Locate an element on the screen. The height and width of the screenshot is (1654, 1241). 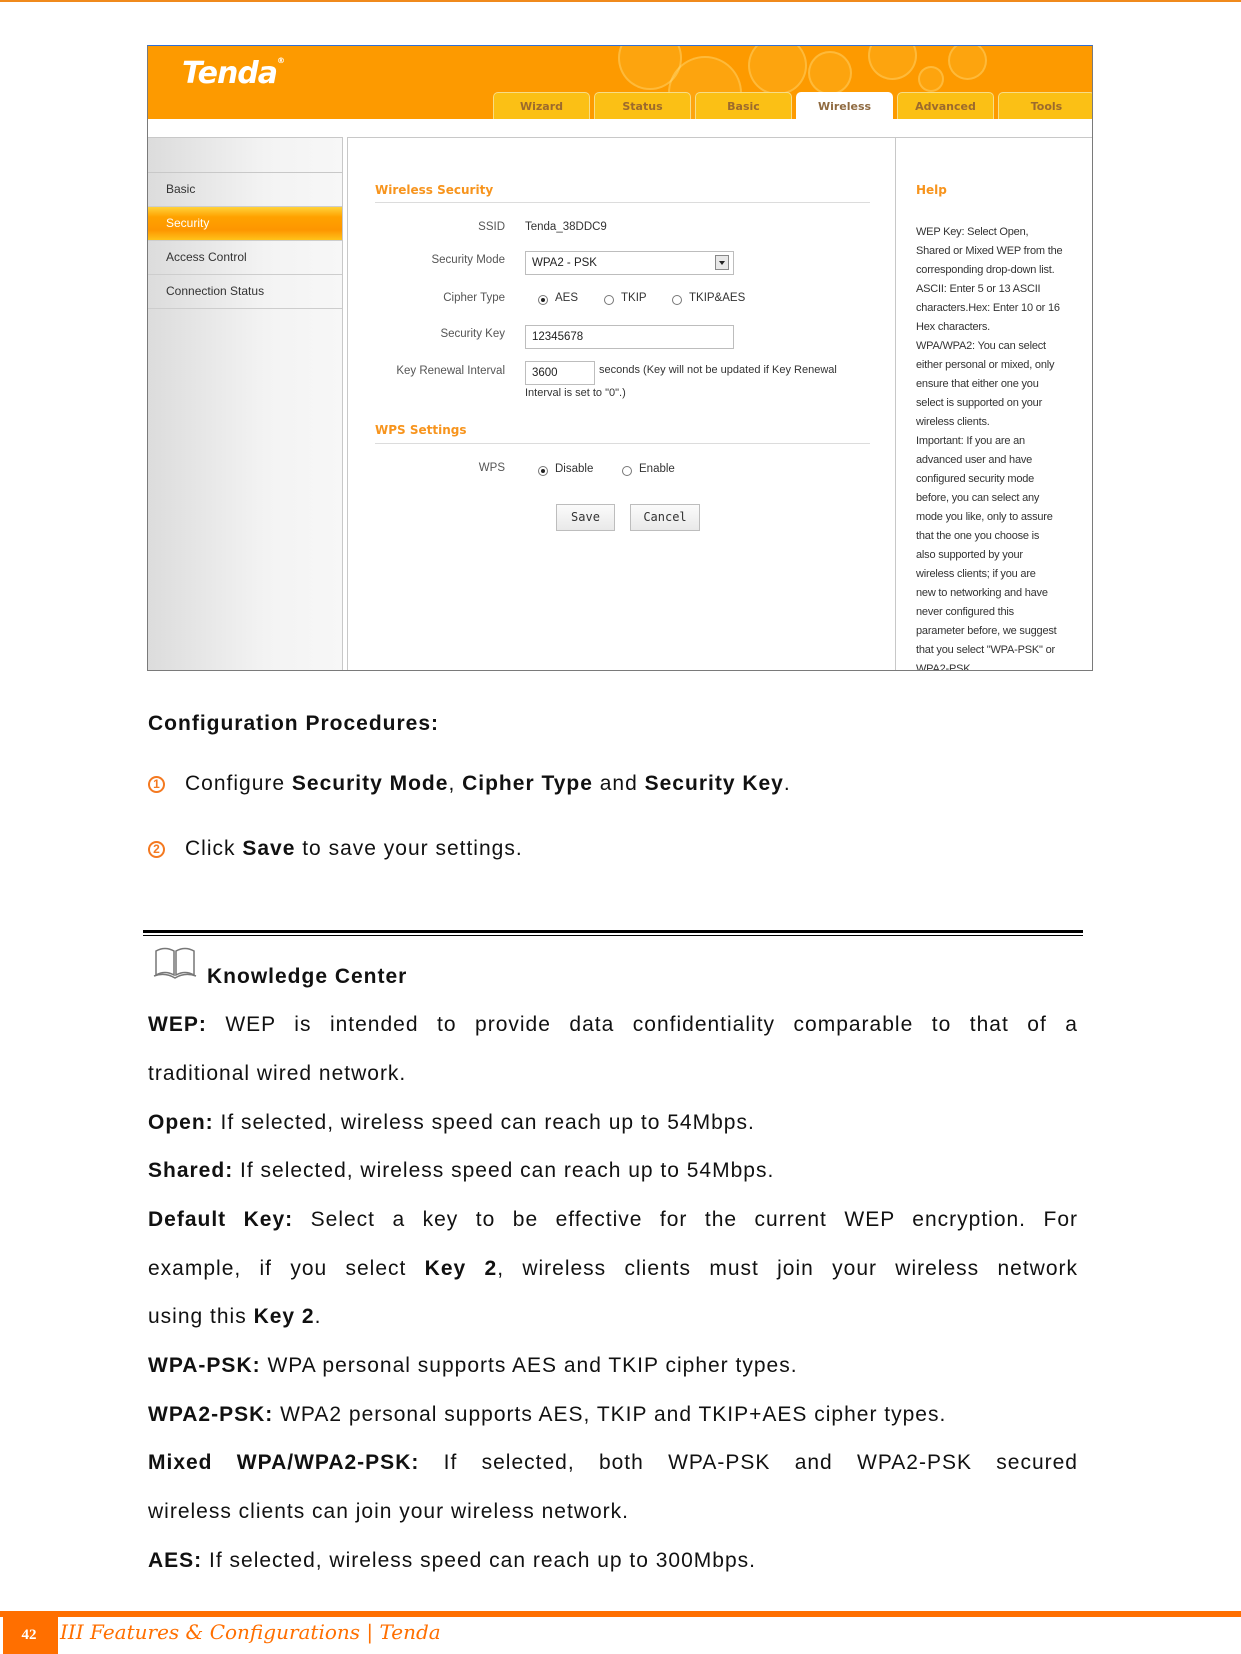
help-line: wireless clients; if you are is located at coordinates (976, 574).